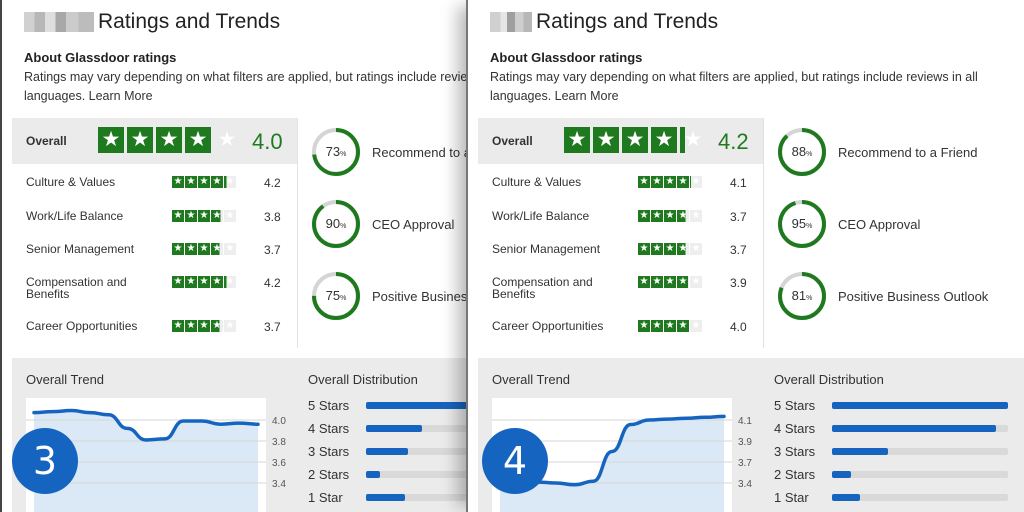 The width and height of the screenshot is (1024, 512). I want to click on percent-donut: 73%, so click(336, 152).